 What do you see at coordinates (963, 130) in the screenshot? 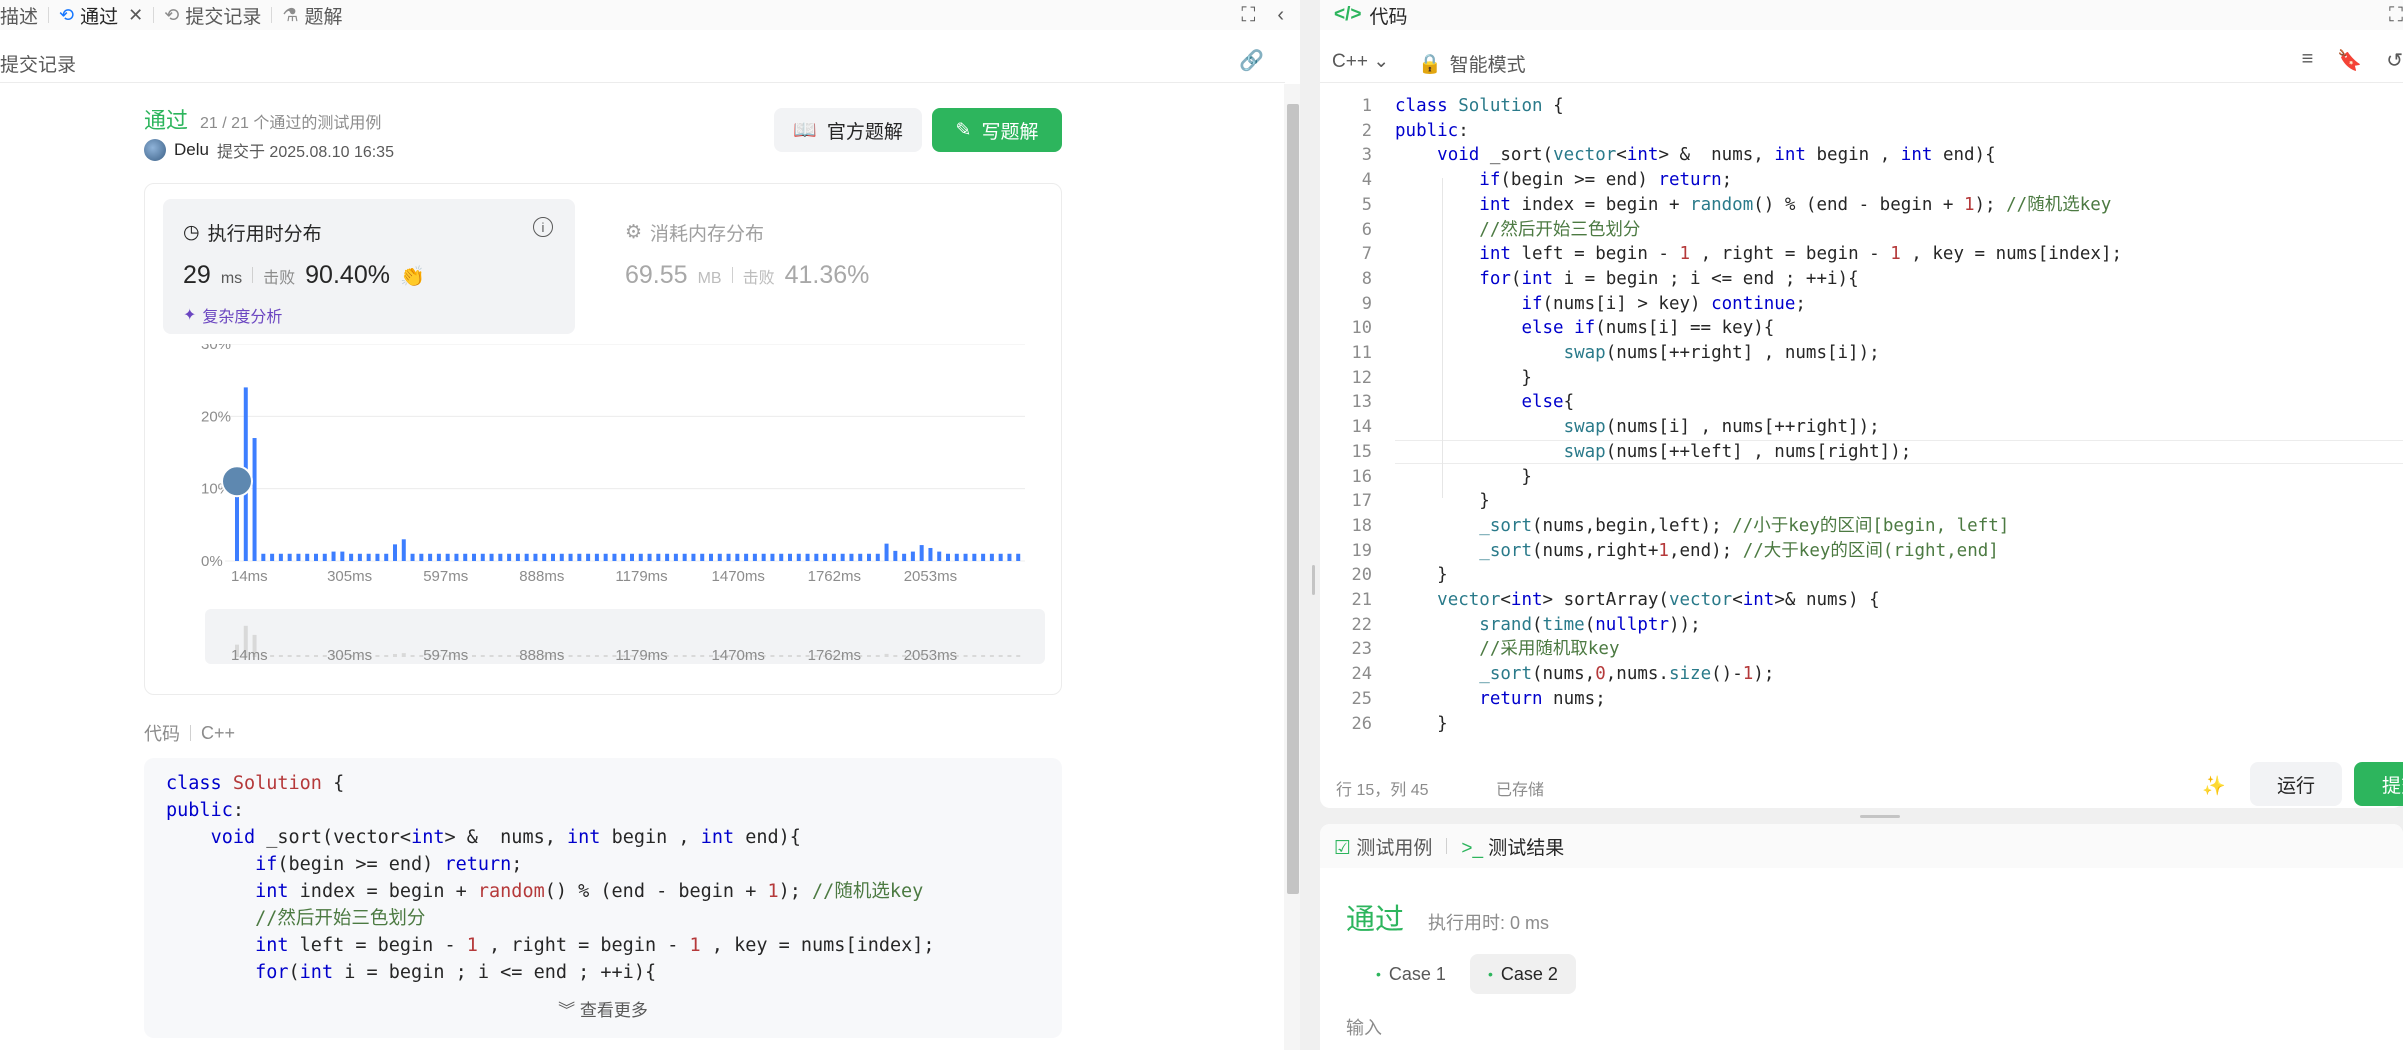
I see `edit-icon: ✎` at bounding box center [963, 130].